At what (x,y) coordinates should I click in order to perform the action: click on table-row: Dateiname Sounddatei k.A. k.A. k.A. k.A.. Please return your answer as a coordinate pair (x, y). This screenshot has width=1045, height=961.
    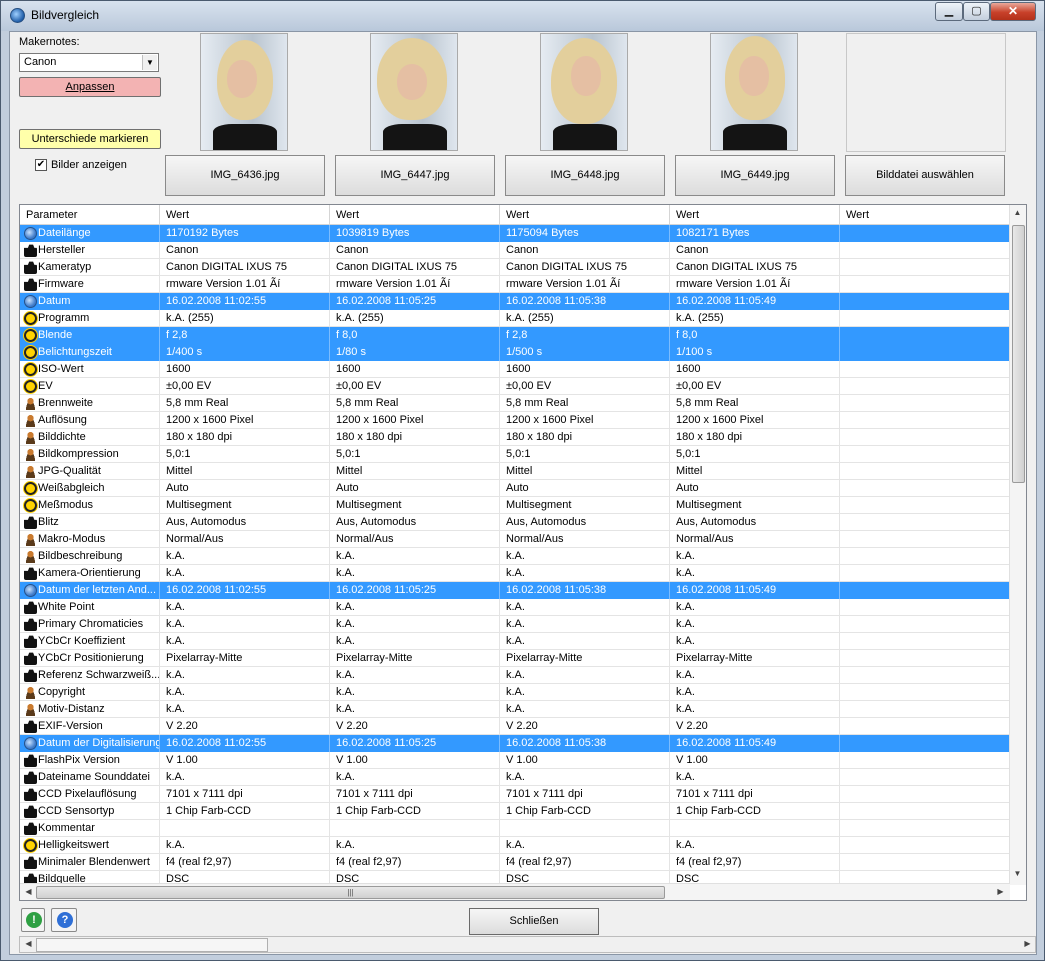
    Looking at the image, I should click on (515, 777).